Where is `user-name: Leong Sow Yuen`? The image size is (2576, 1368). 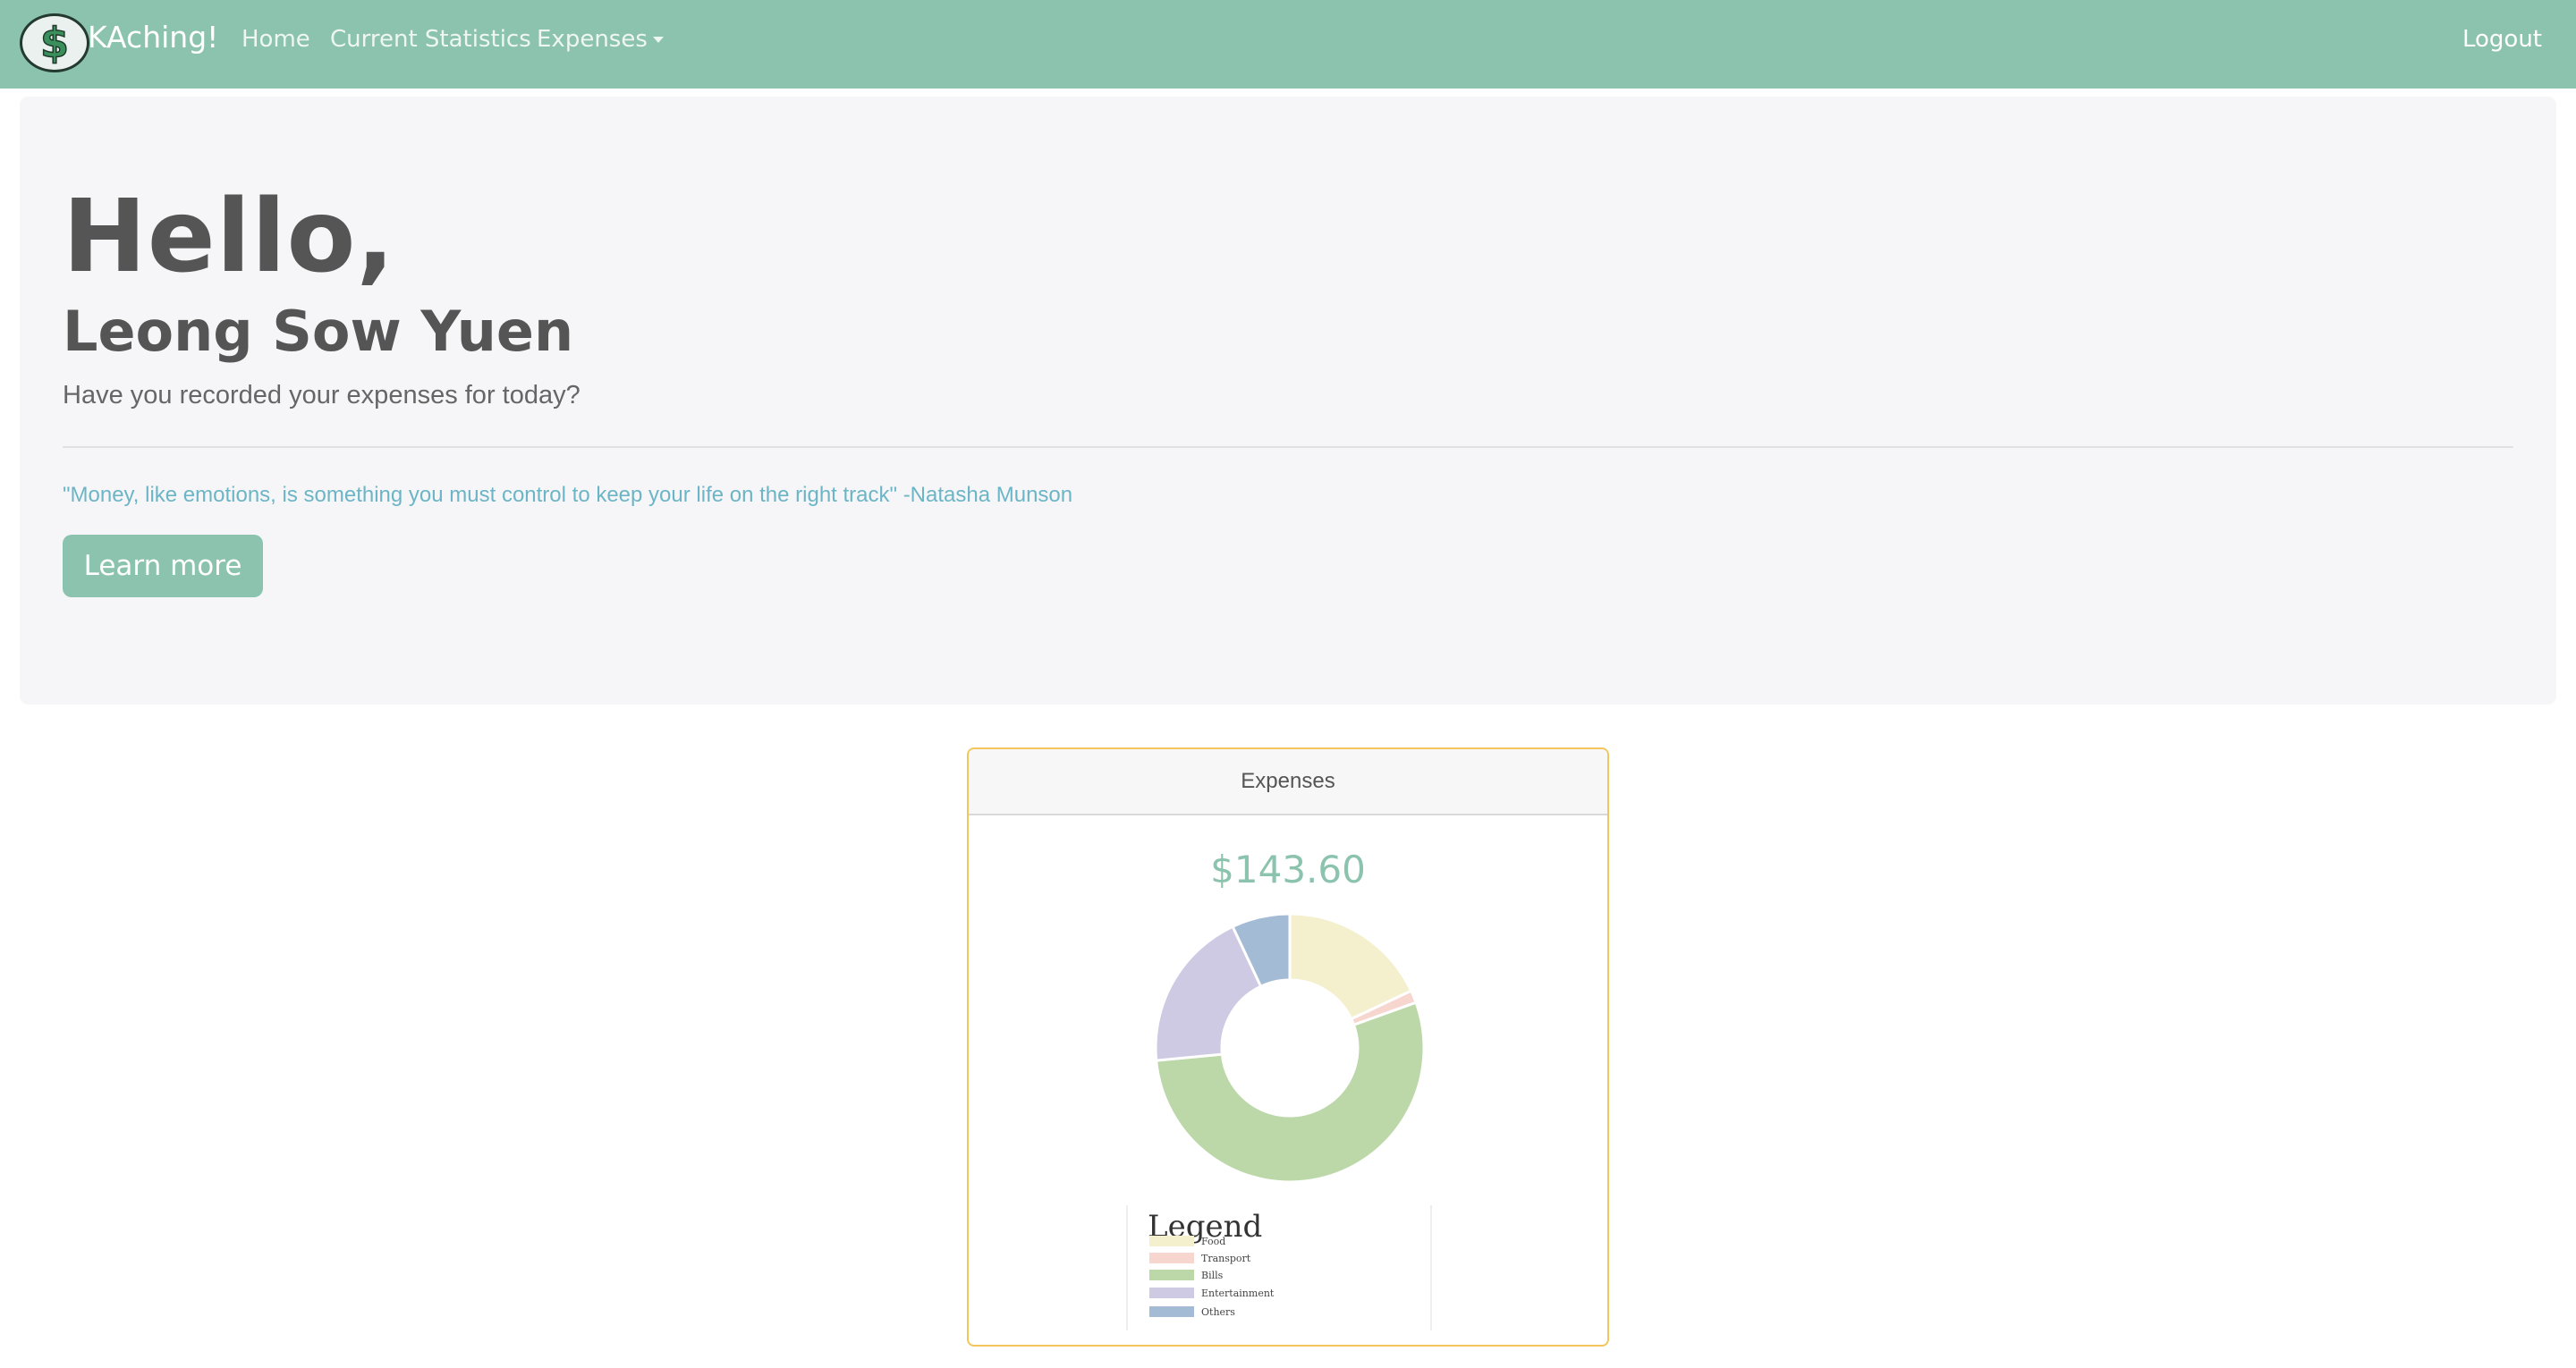 user-name: Leong Sow Yuen is located at coordinates (318, 332).